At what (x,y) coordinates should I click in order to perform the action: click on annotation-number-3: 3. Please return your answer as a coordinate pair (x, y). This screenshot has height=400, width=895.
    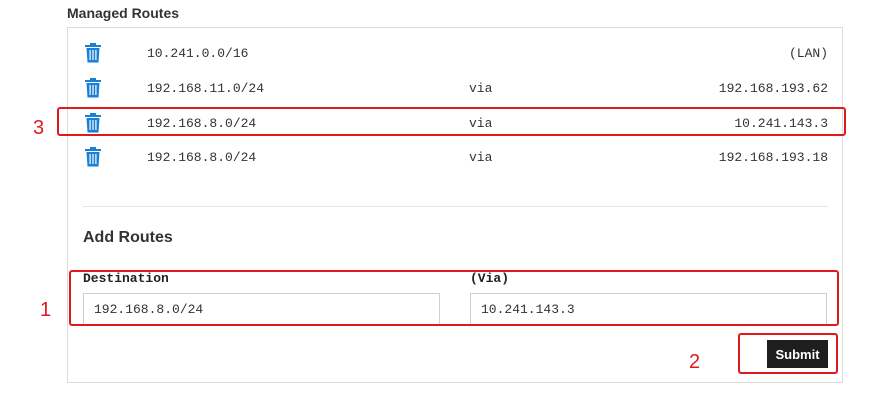
    Looking at the image, I should click on (39, 128).